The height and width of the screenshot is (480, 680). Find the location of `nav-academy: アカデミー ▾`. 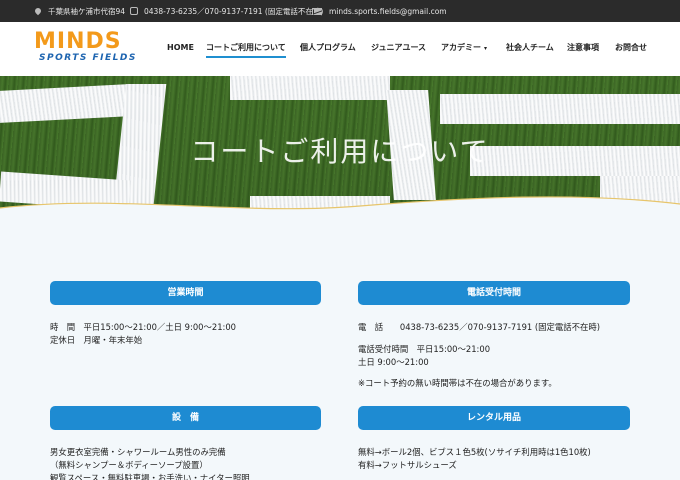

nav-academy: アカデミー ▾ is located at coordinates (464, 50).